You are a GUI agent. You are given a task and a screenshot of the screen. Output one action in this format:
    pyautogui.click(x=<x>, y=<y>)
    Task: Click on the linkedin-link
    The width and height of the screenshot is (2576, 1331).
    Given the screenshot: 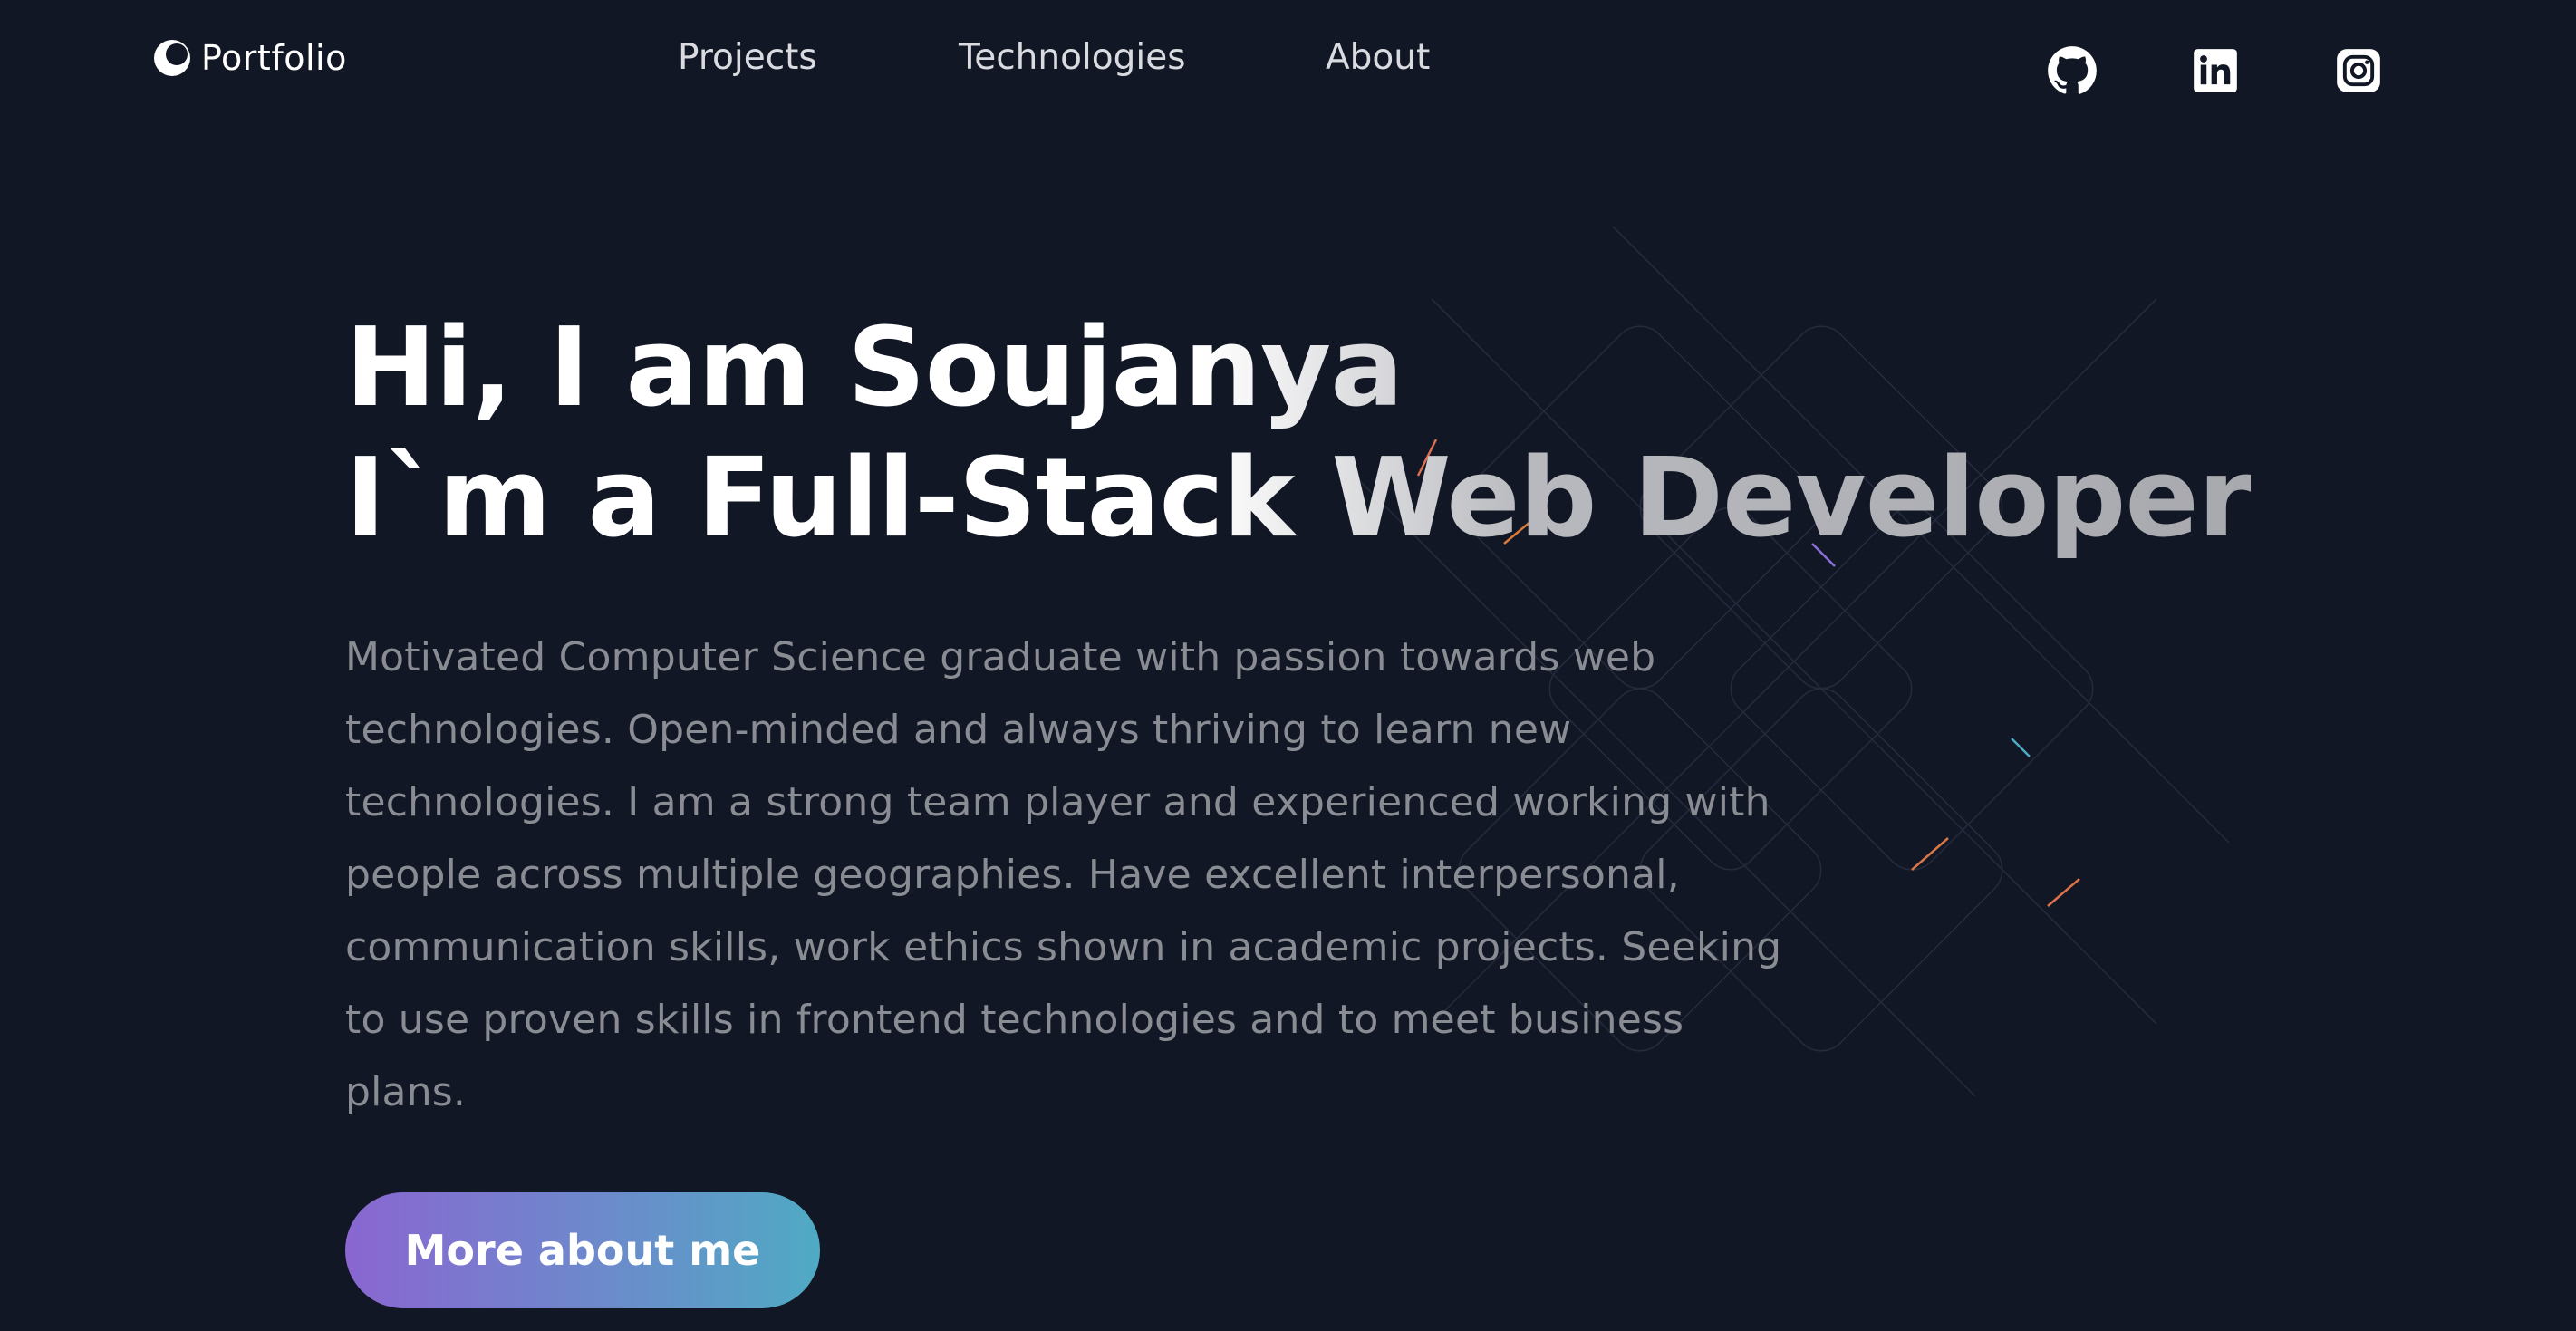 What is the action you would take?
    pyautogui.click(x=2215, y=70)
    